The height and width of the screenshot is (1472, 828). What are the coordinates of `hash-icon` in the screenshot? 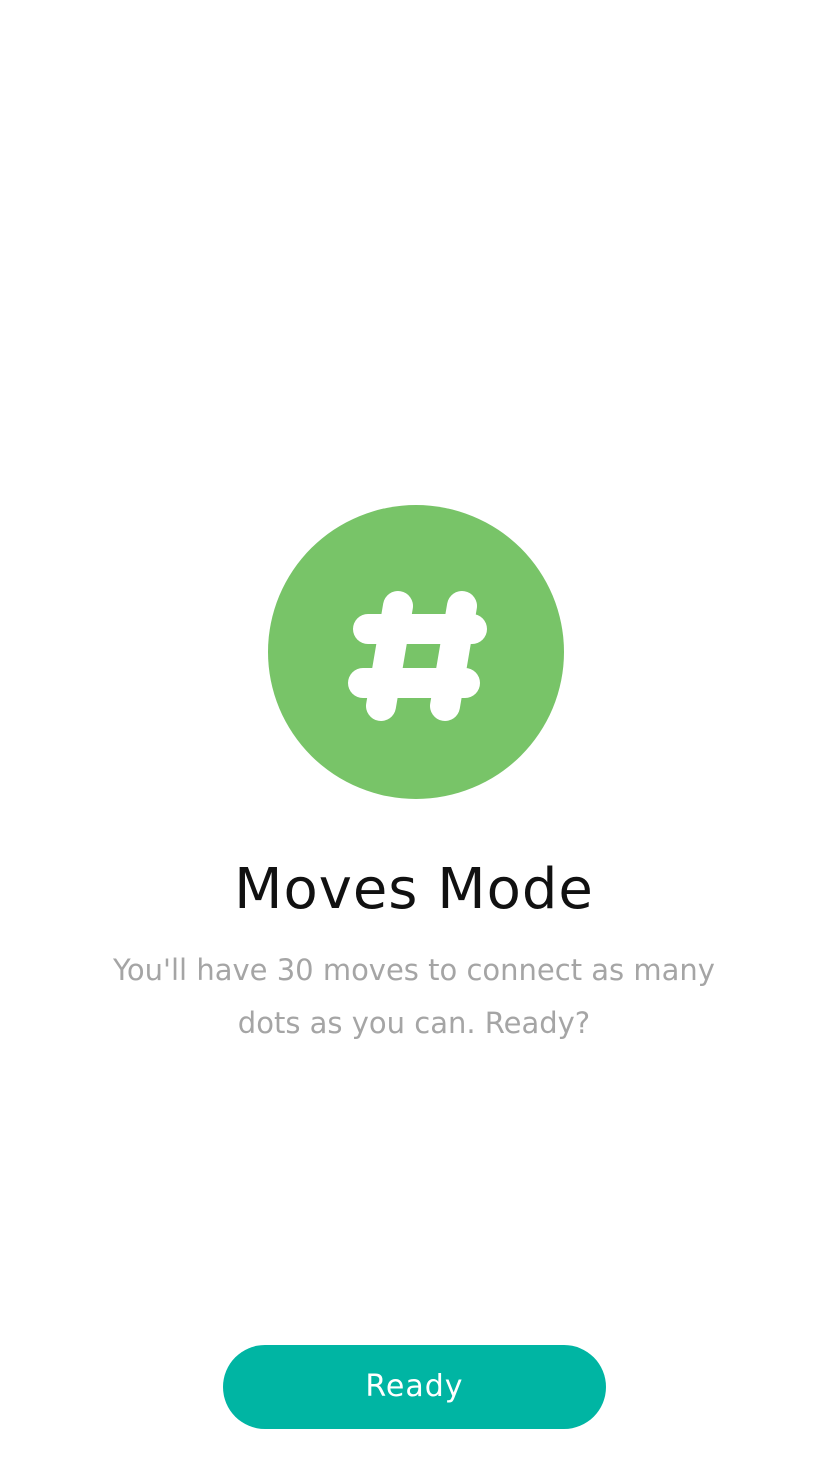 It's located at (417, 656).